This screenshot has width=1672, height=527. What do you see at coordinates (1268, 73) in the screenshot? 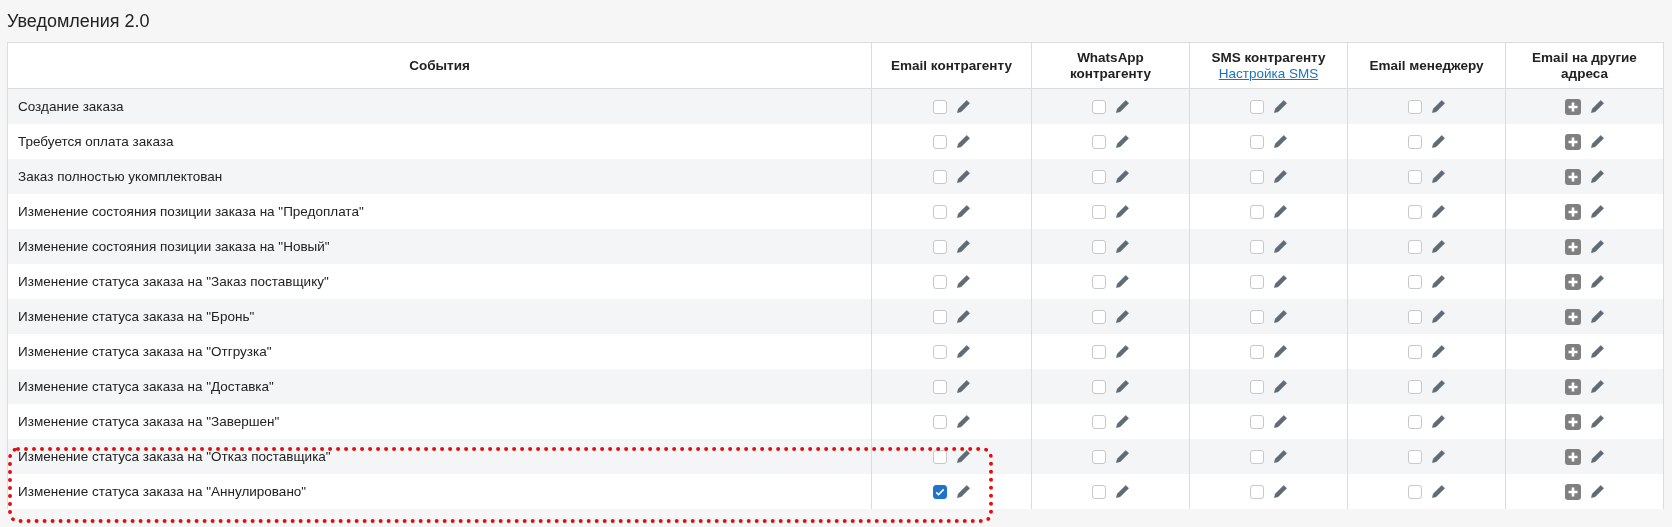
I see `sms-settings-link: Настройка SMS` at bounding box center [1268, 73].